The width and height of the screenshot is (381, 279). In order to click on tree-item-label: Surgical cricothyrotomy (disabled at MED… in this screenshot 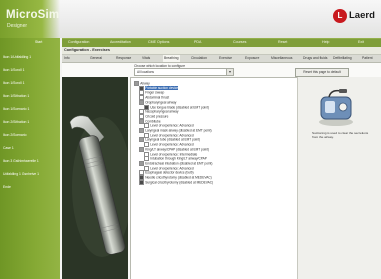, I will do `click(179, 182)`.